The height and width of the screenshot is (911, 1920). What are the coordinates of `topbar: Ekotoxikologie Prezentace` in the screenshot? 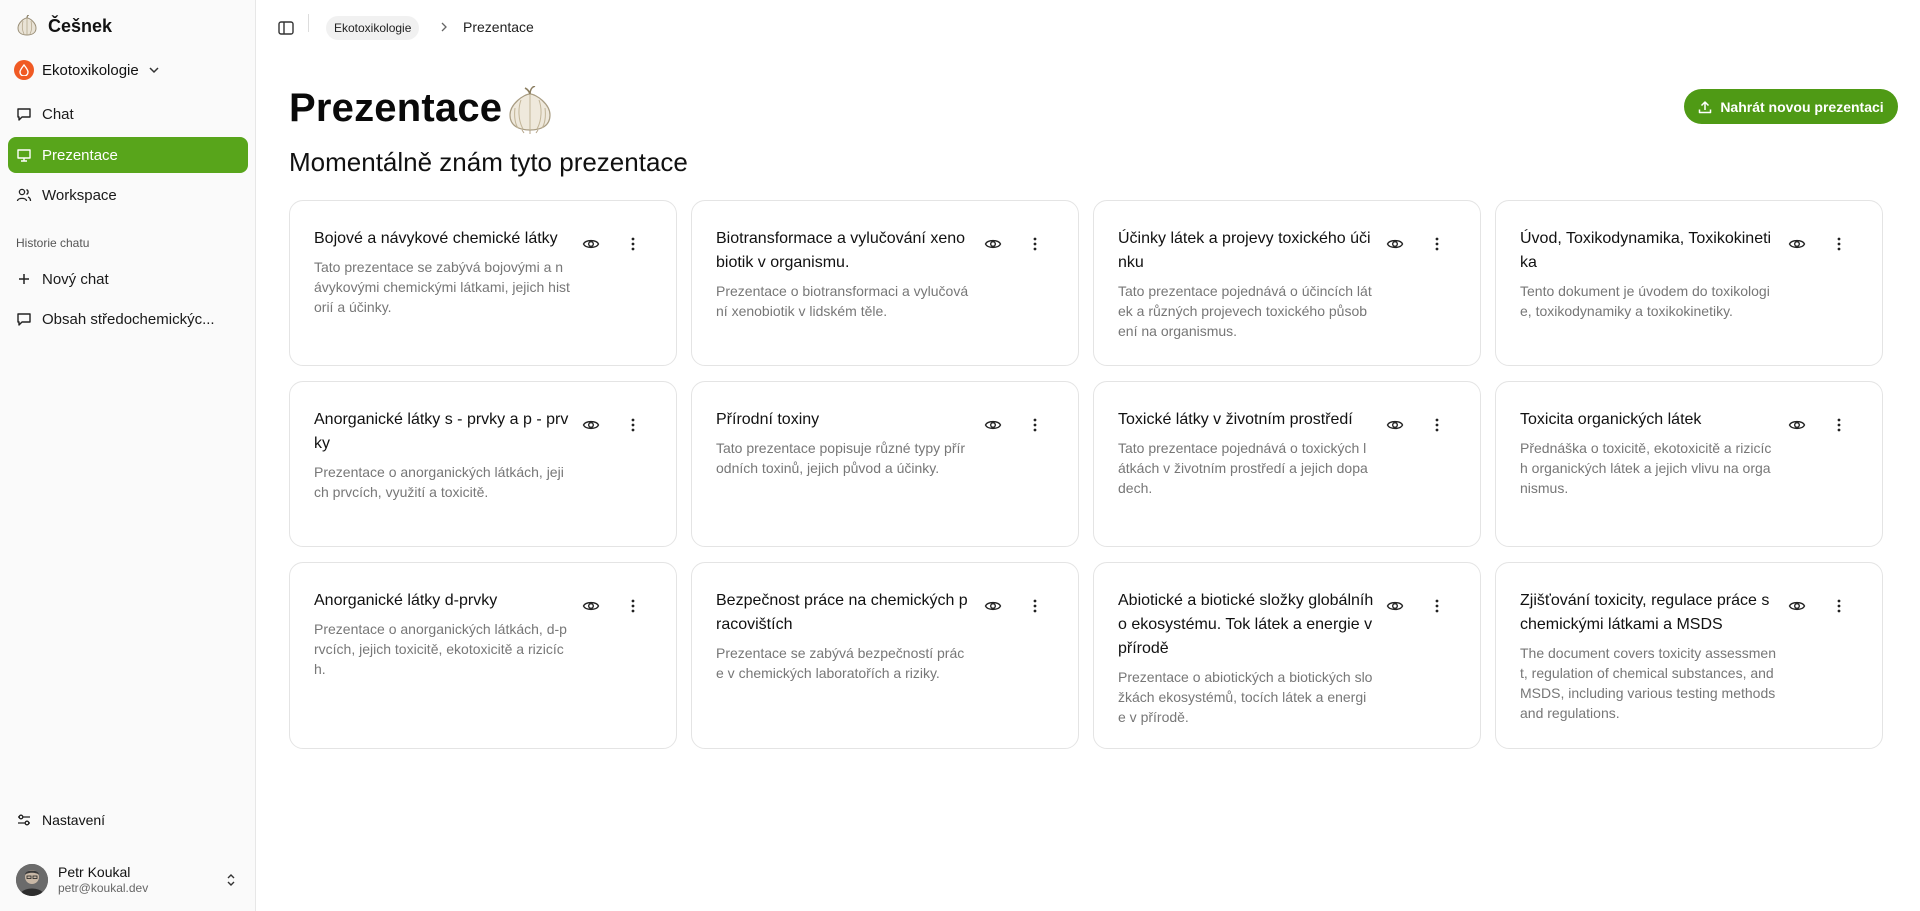 It's located at (1088, 28).